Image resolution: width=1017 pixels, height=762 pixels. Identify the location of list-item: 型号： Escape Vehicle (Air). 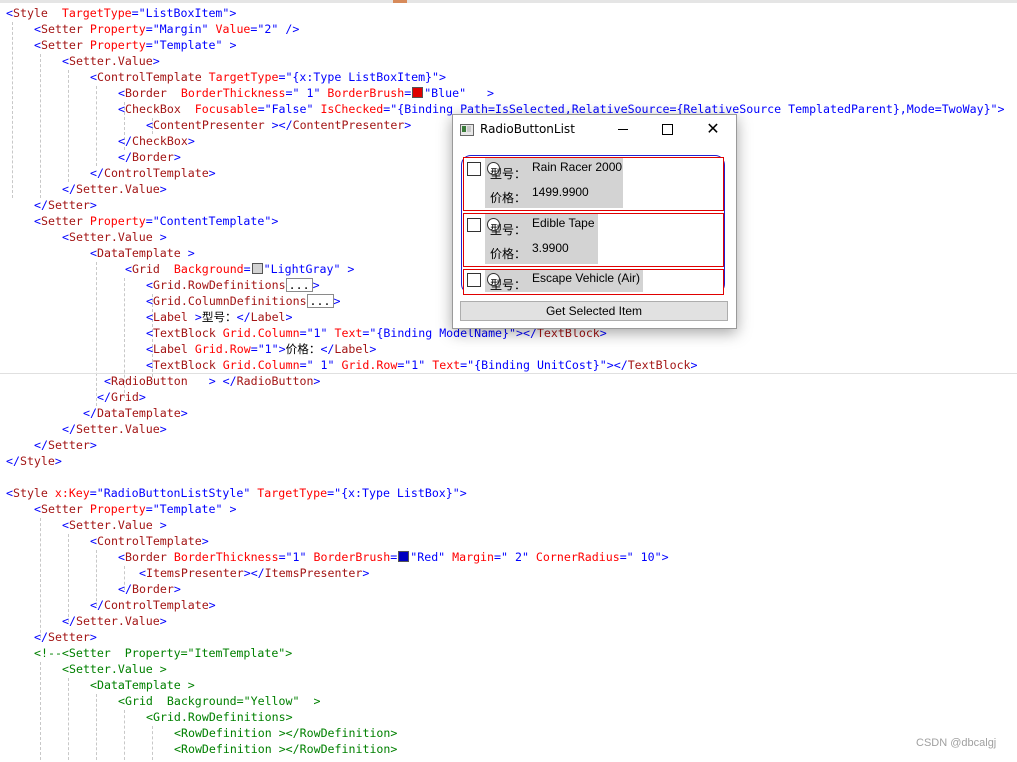
(593, 282).